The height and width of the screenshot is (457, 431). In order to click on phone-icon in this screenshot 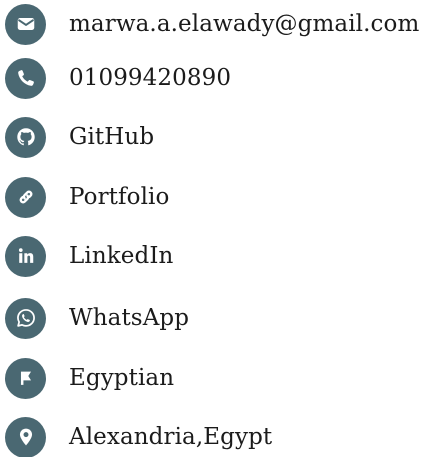, I will do `click(25, 78)`.